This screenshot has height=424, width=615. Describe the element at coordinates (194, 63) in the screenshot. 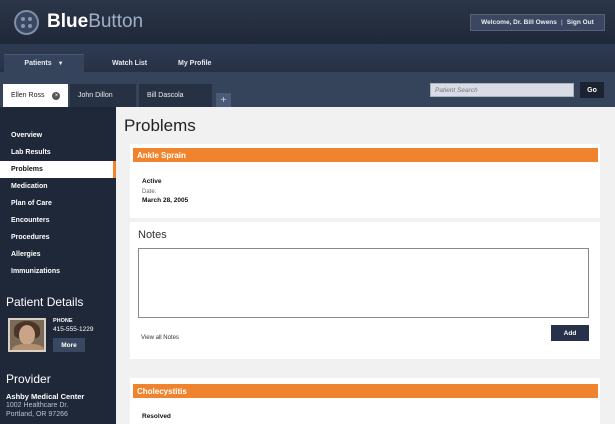

I see `nav-my-profile: My Profile` at that location.